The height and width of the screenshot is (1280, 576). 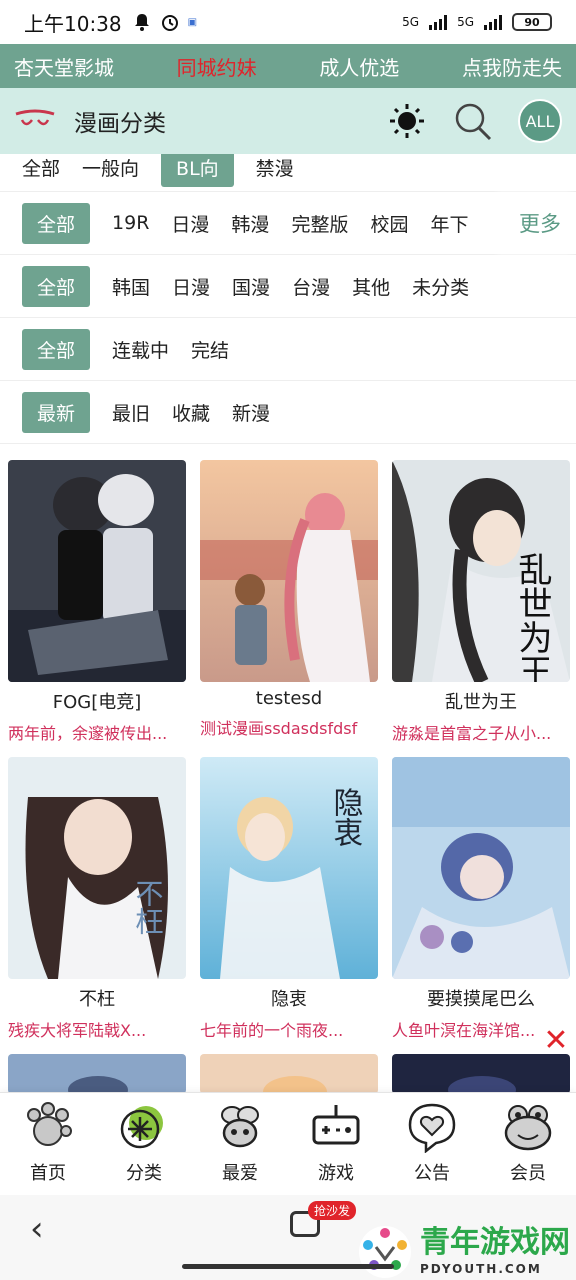 What do you see at coordinates (279, 728) in the screenshot?
I see `comic-description: 测试漫画ssdasdsfdsf` at bounding box center [279, 728].